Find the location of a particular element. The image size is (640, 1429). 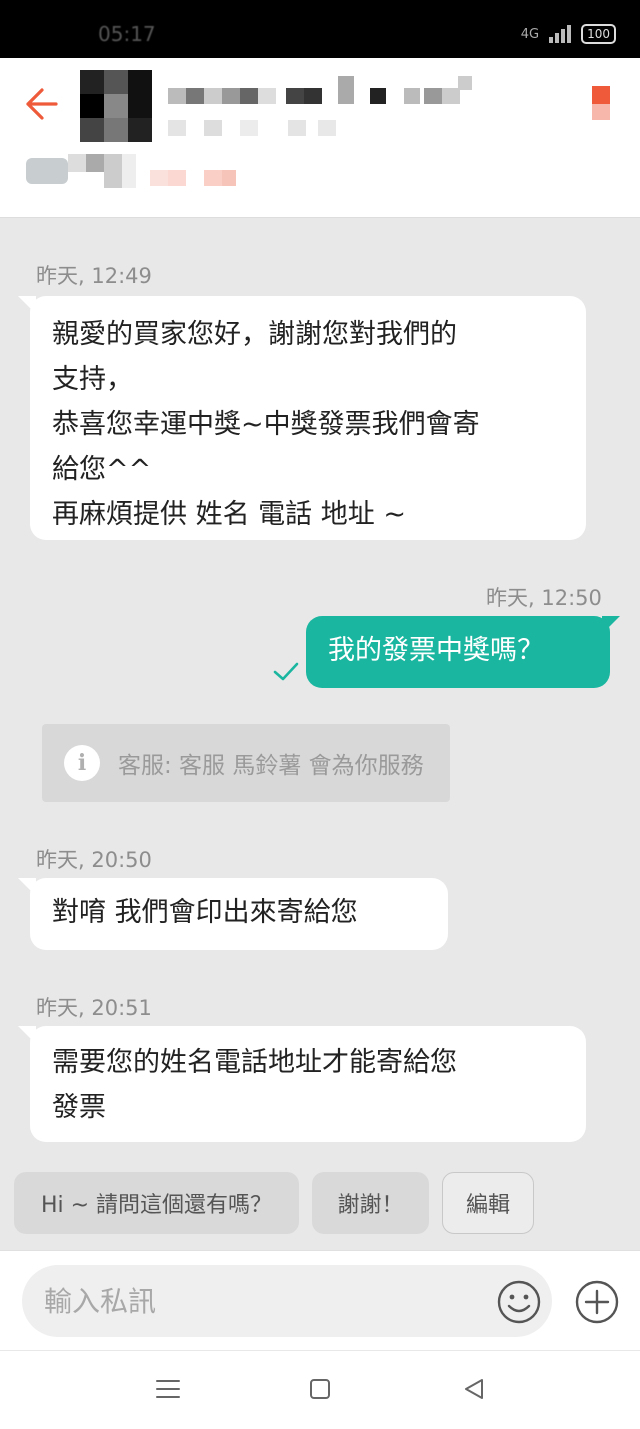

status-icons: 4G 100 is located at coordinates (568, 34).